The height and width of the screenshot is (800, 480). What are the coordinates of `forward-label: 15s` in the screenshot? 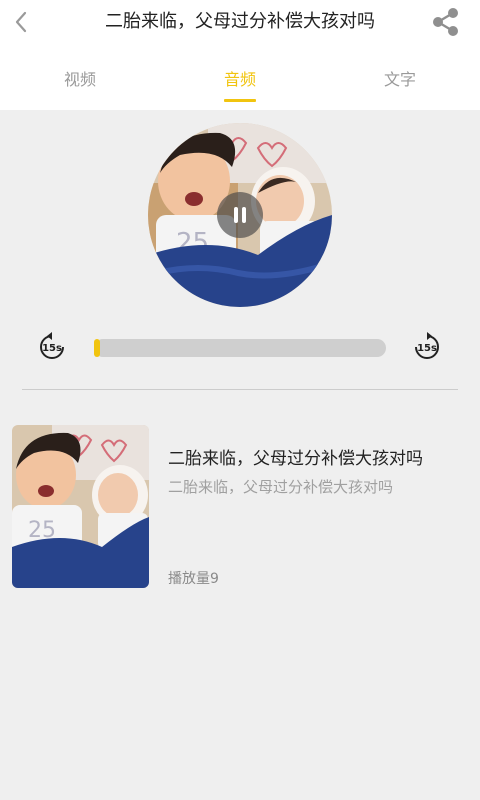 It's located at (427, 348).